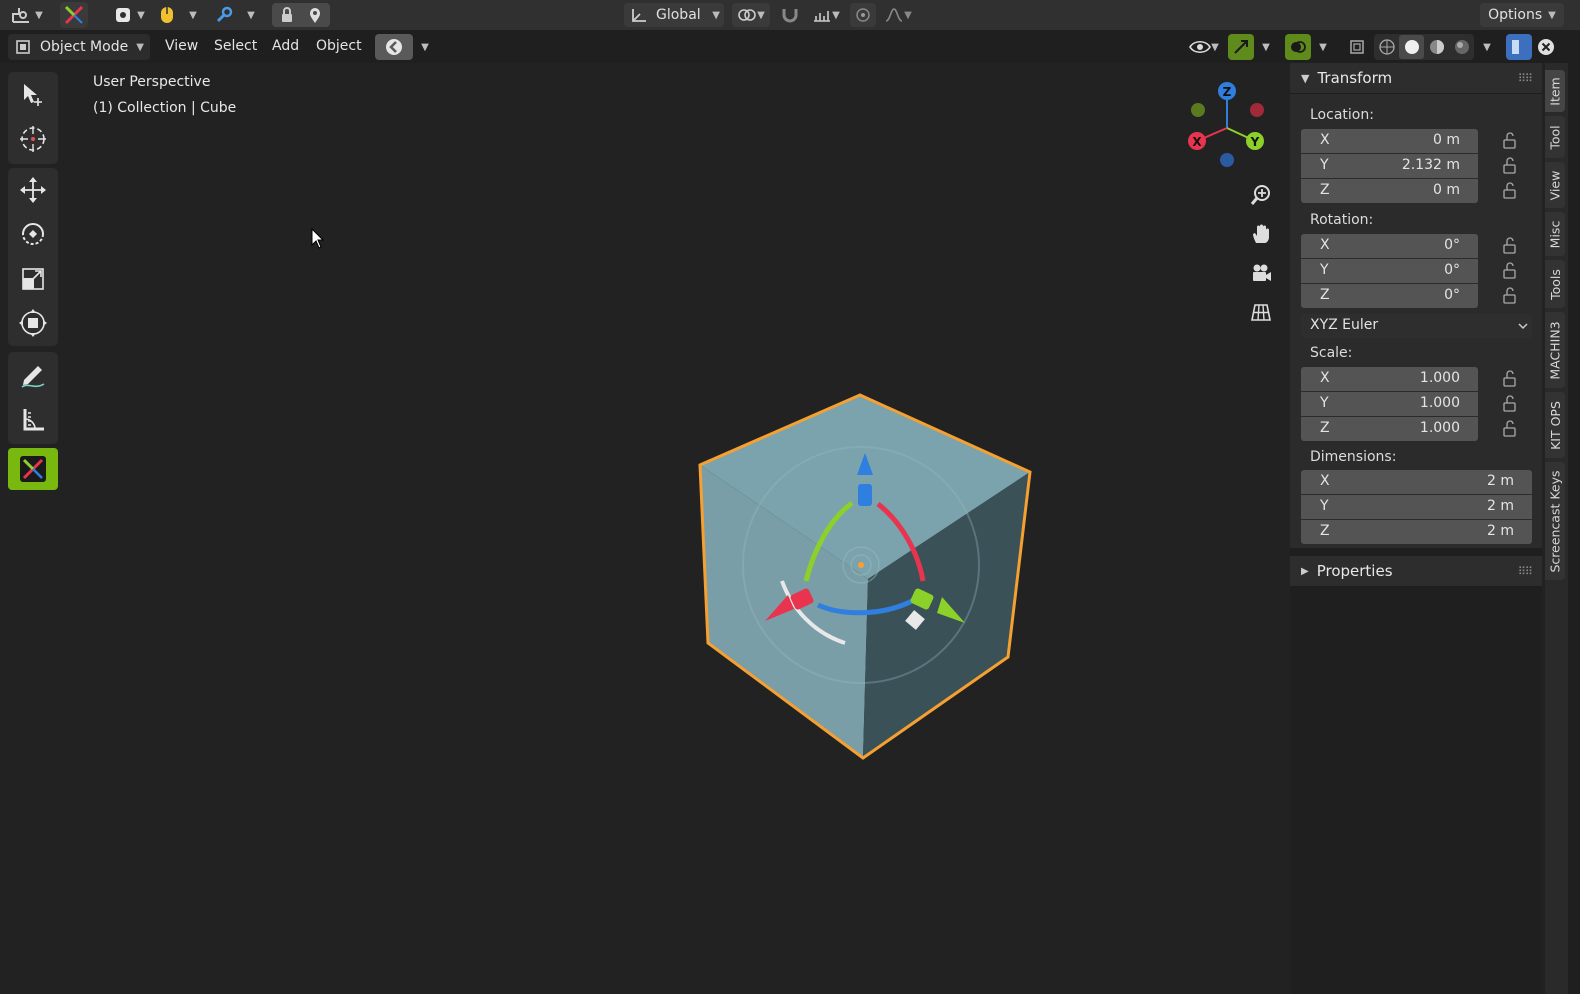 The width and height of the screenshot is (1580, 994). I want to click on falloff-dropdown: ▼, so click(898, 15).